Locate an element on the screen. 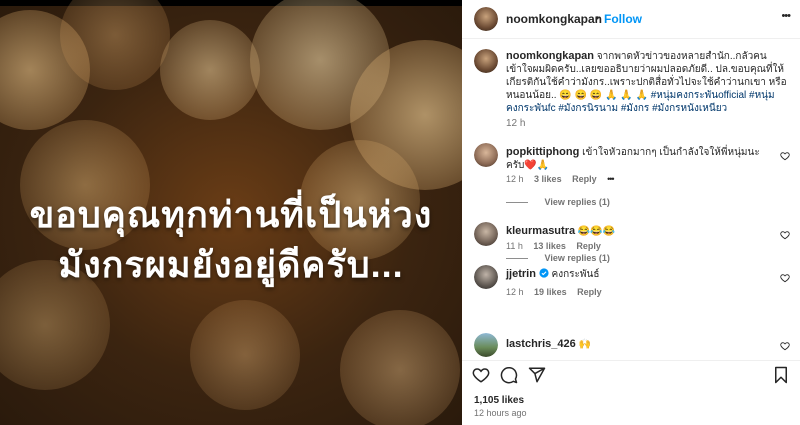  comment-likes: 3 likes is located at coordinates (548, 179).